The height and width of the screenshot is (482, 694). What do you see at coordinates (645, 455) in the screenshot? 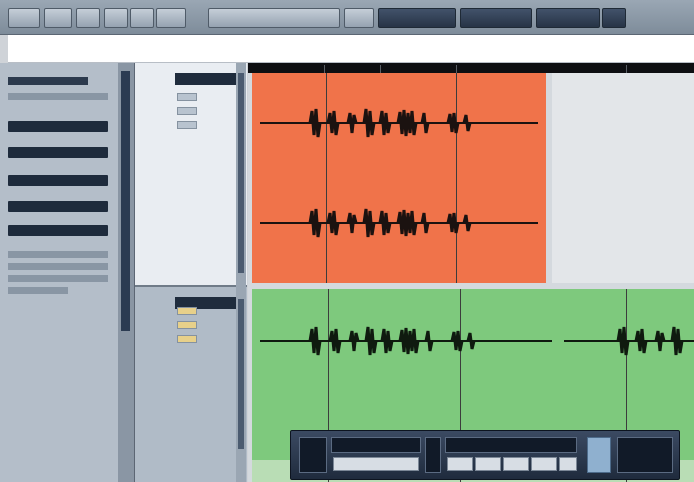
I see `tempo-display` at bounding box center [645, 455].